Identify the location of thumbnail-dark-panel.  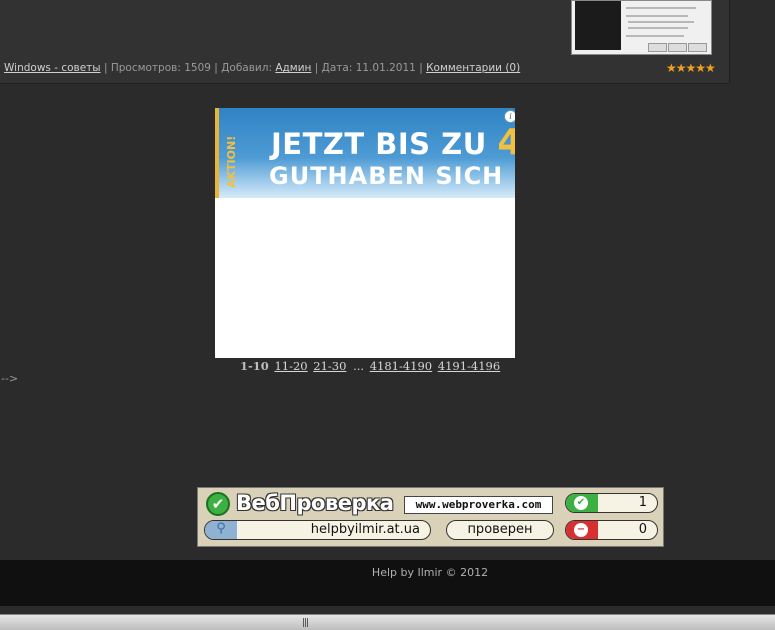
(598, 25).